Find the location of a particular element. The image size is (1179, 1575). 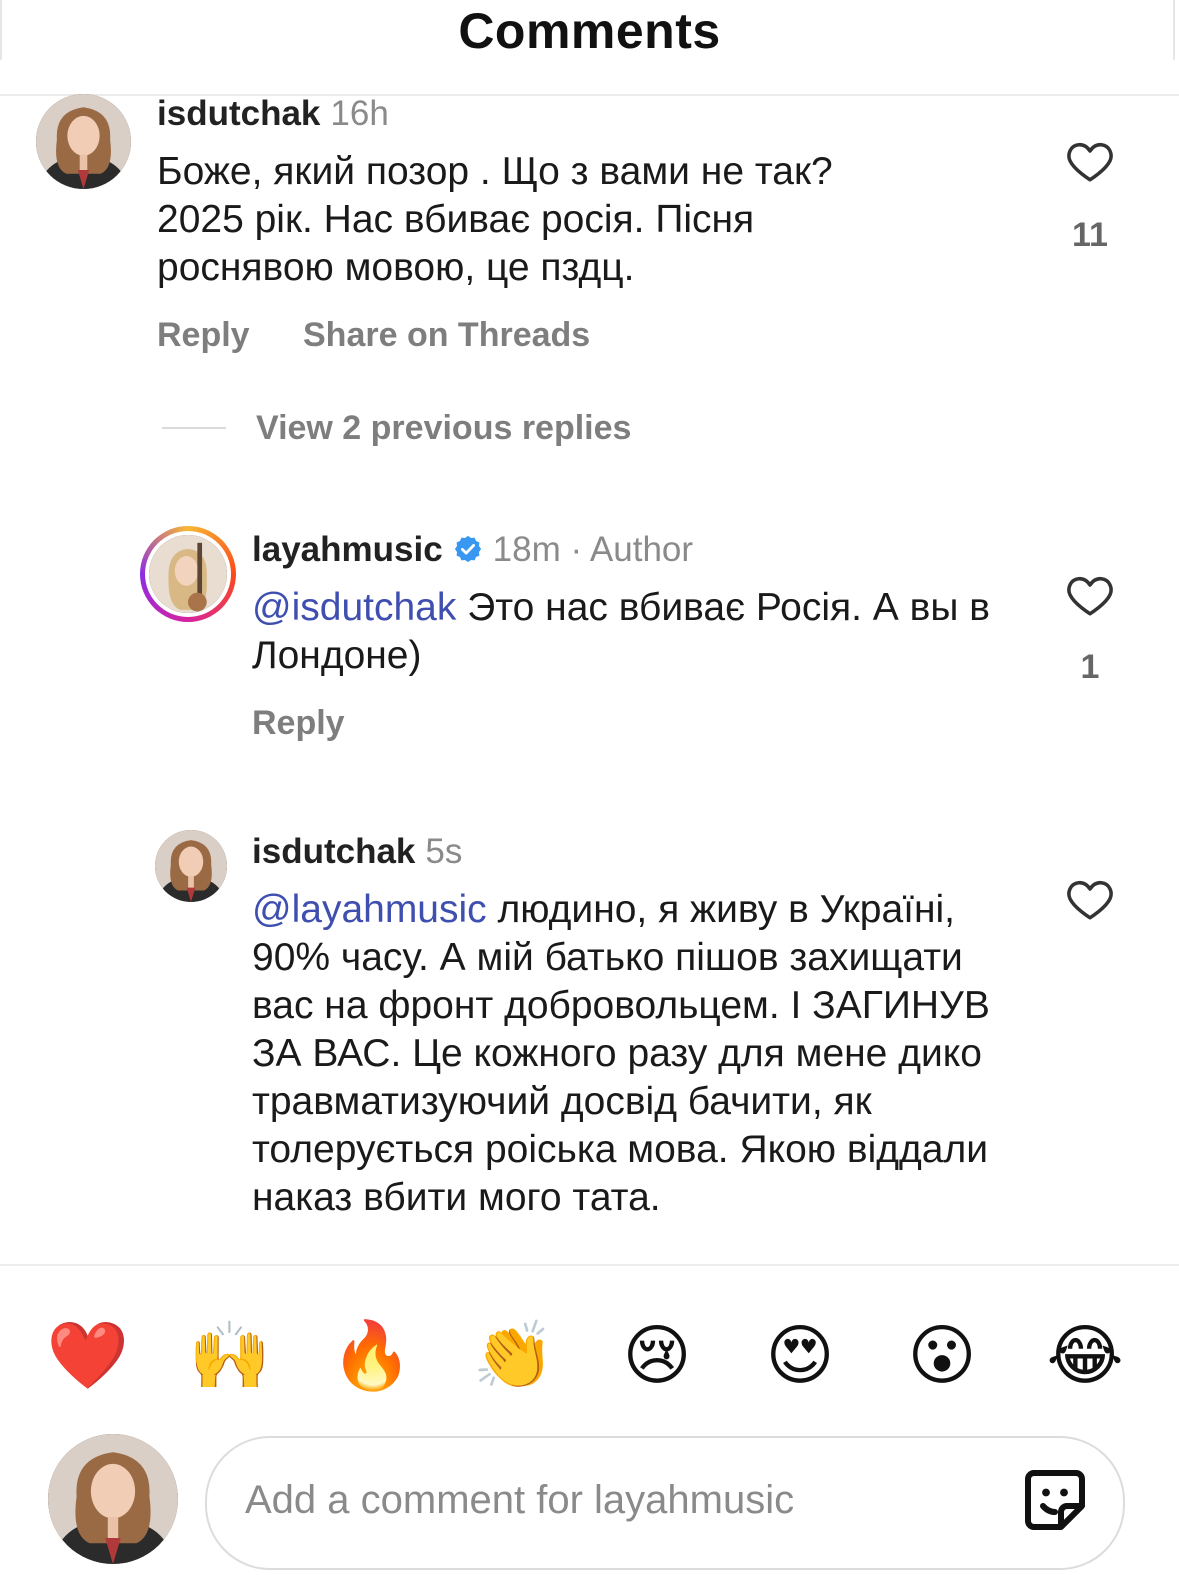

avatar-layahmusic is located at coordinates (188, 574).